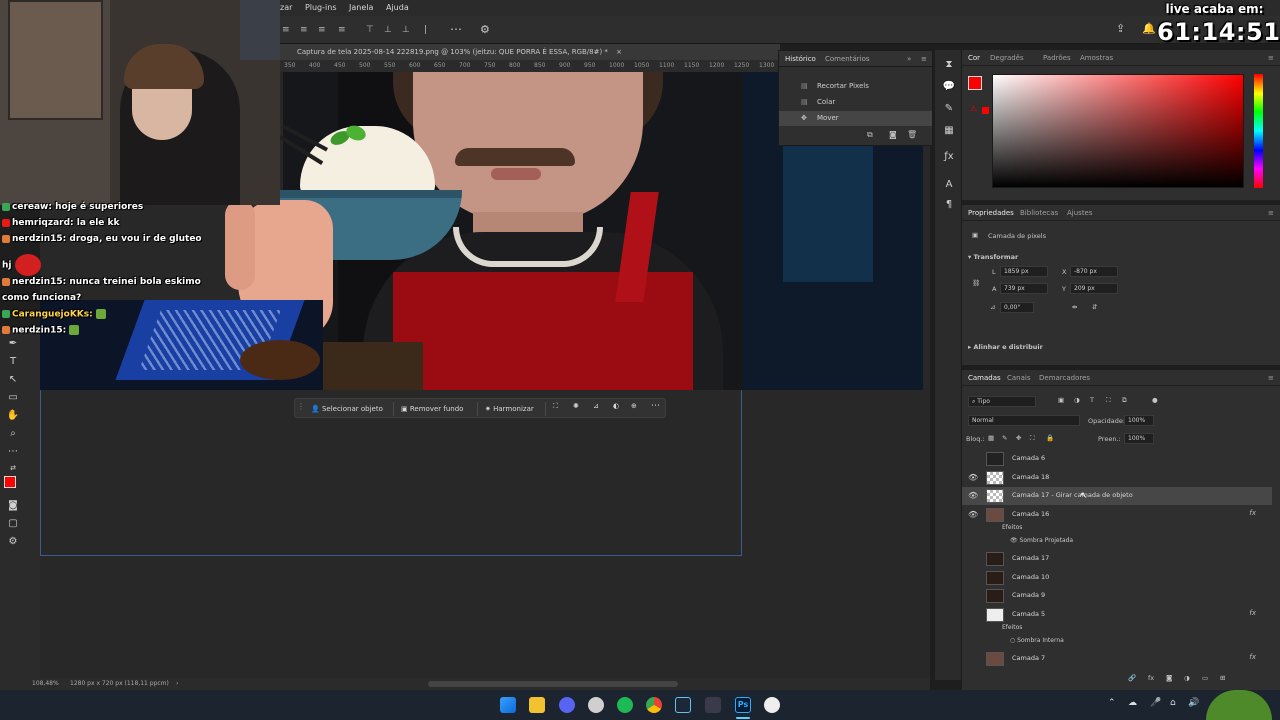 Image resolution: width=1280 pixels, height=720 pixels. What do you see at coordinates (1041, 540) in the screenshot?
I see `effect-drop-shadow: 👁 Sombra Projetada` at bounding box center [1041, 540].